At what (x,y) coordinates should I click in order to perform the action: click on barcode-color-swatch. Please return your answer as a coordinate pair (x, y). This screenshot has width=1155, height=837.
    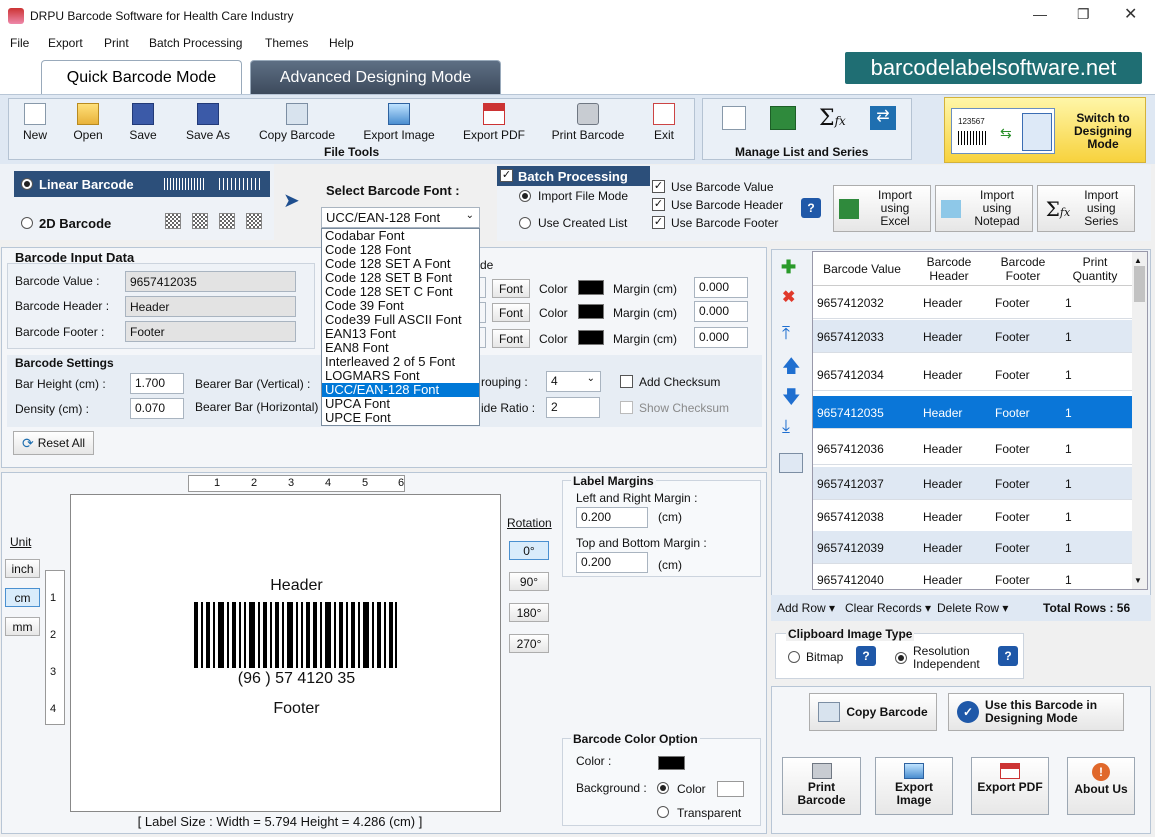
    Looking at the image, I should click on (671, 763).